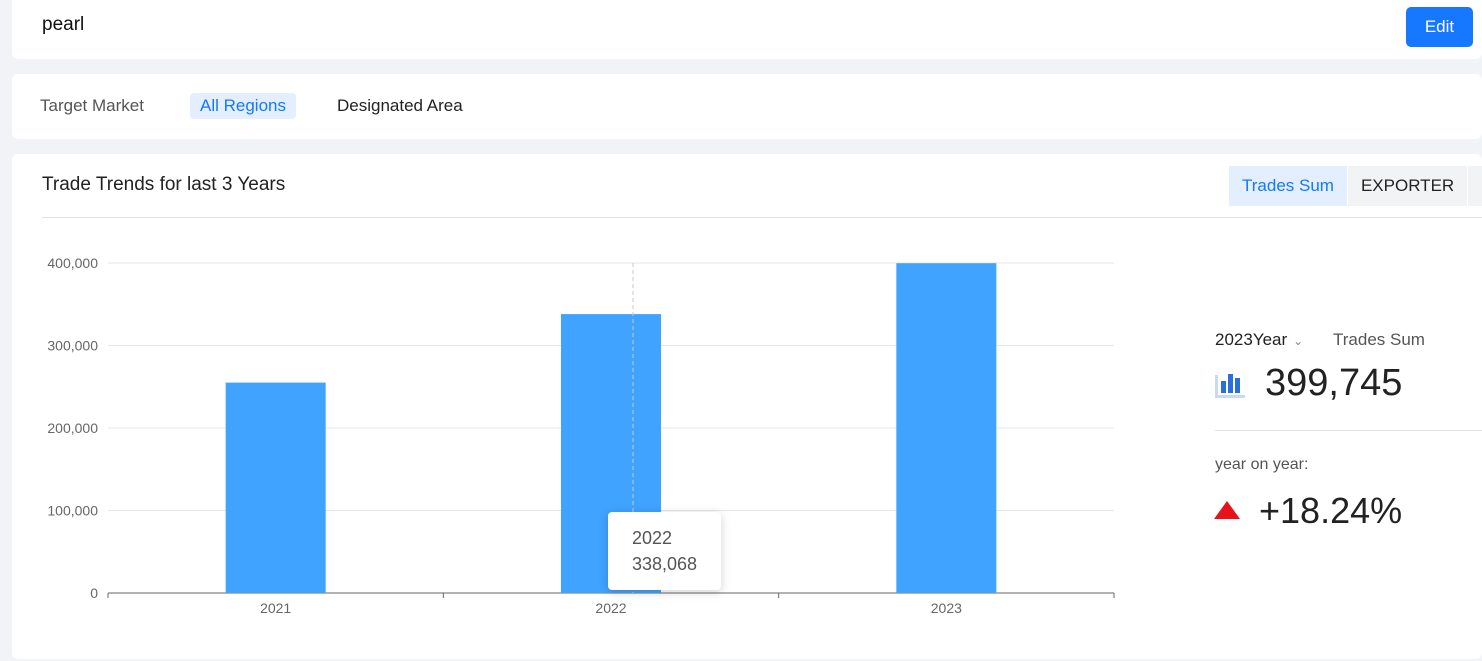 The image size is (1482, 661). I want to click on triangle-up-icon, so click(1227, 510).